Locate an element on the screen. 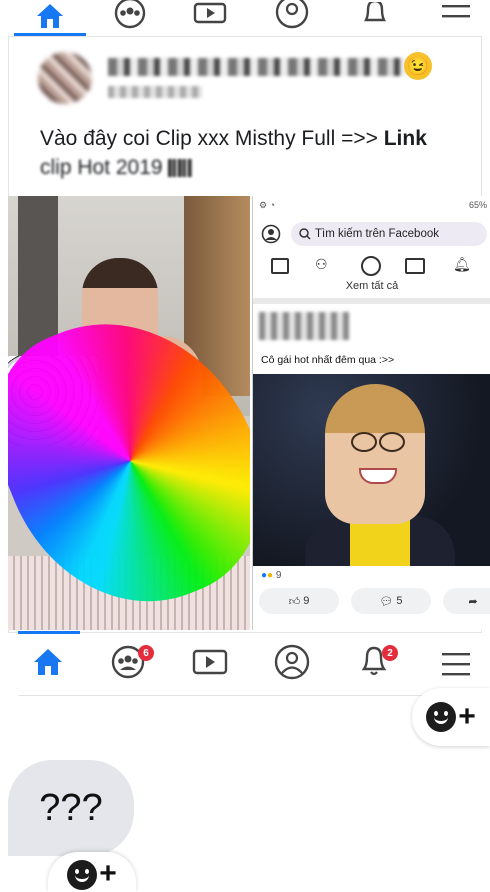  post-link: Link is located at coordinates (405, 138).